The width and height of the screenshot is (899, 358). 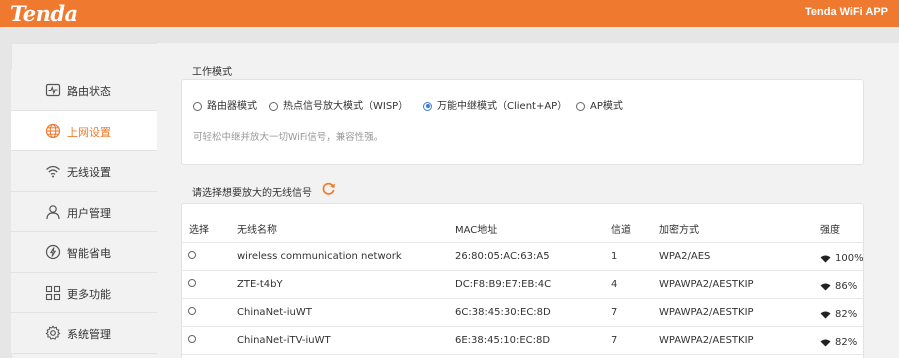 What do you see at coordinates (522, 223) in the screenshot?
I see `table-header-row: 选择 无线名称 MAC地址 信道 加密方式 强度` at bounding box center [522, 223].